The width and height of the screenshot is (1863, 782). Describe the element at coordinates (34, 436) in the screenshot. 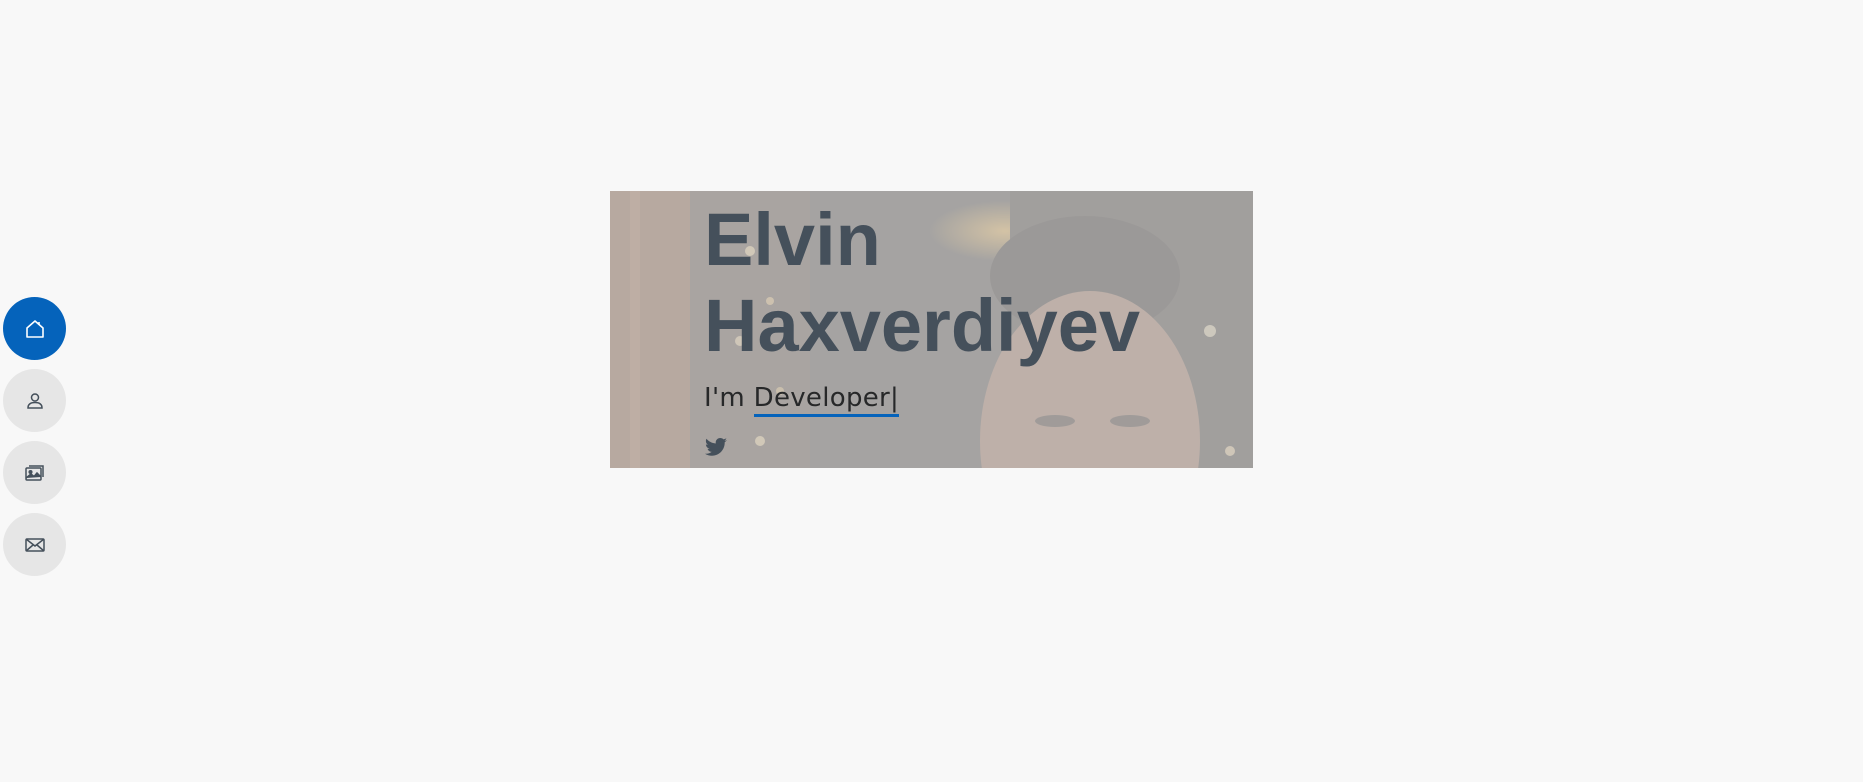

I see `side-navigation` at that location.